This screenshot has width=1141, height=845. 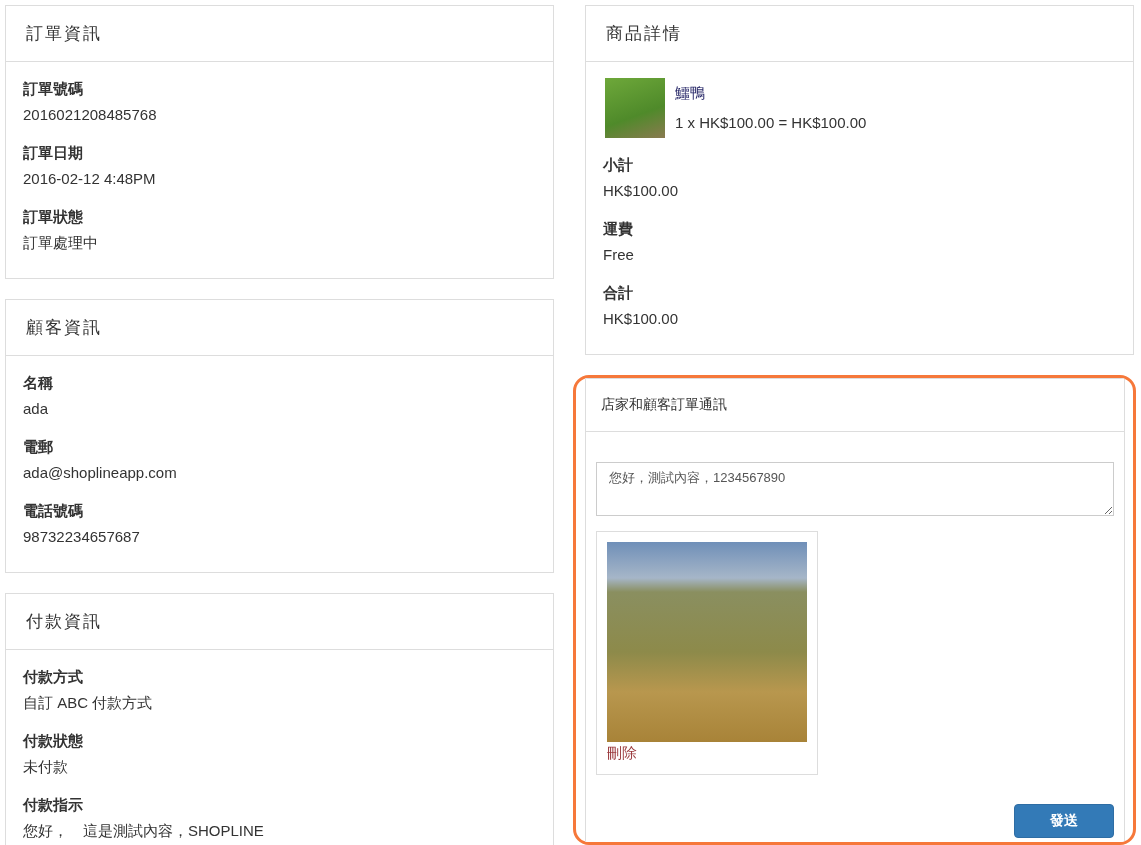 What do you see at coordinates (64, 328) in the screenshot?
I see `panel-title: 顧客資訊` at bounding box center [64, 328].